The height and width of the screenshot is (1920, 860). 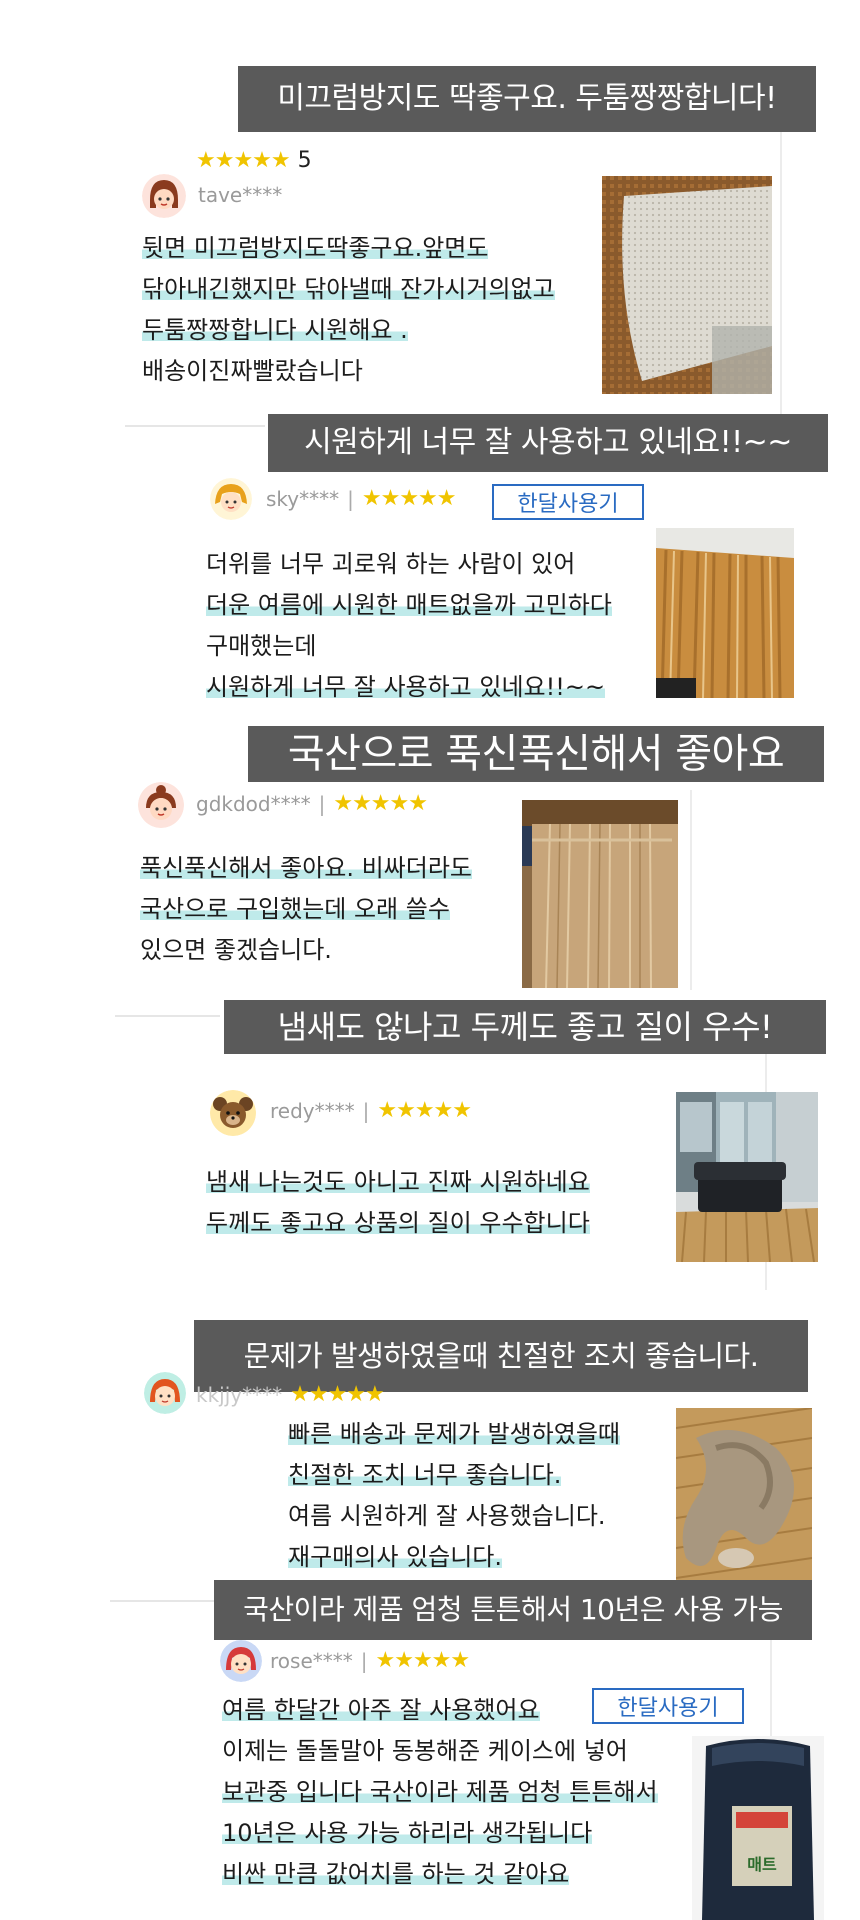 What do you see at coordinates (527, 99) in the screenshot?
I see `review-headline: 미끄럼방지도 딱좋구요. 두툼짱짱합니다!` at bounding box center [527, 99].